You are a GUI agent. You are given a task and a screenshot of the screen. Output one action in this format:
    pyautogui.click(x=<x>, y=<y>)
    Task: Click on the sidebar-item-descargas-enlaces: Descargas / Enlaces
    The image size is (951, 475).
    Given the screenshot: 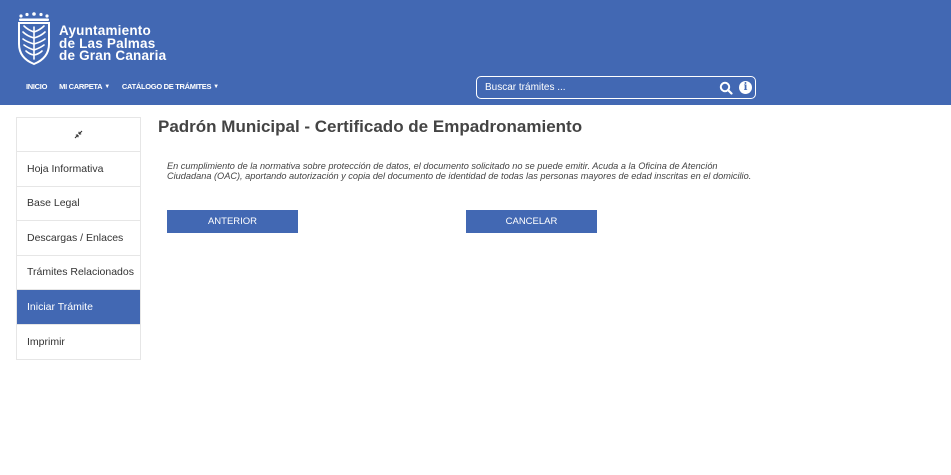 What is the action you would take?
    pyautogui.click(x=78, y=238)
    